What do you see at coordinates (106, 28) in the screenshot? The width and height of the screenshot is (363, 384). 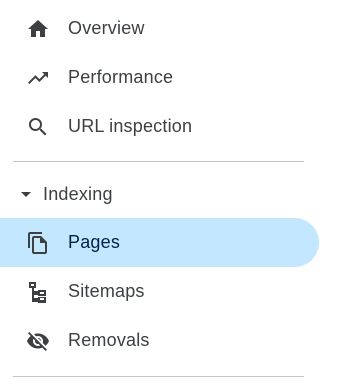 I see `nav-item-label: Overview` at bounding box center [106, 28].